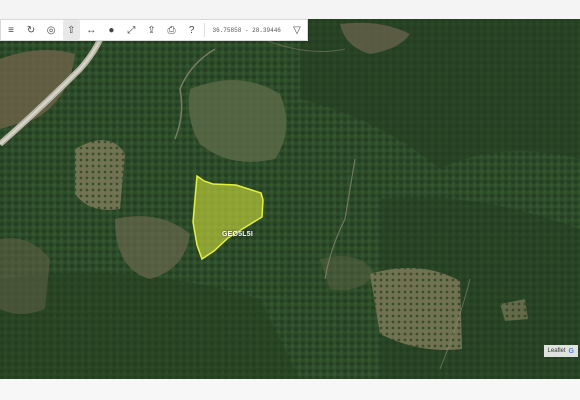 Image resolution: width=580 pixels, height=400 pixels. I want to click on fit-extent-icon: ⤢, so click(131, 30).